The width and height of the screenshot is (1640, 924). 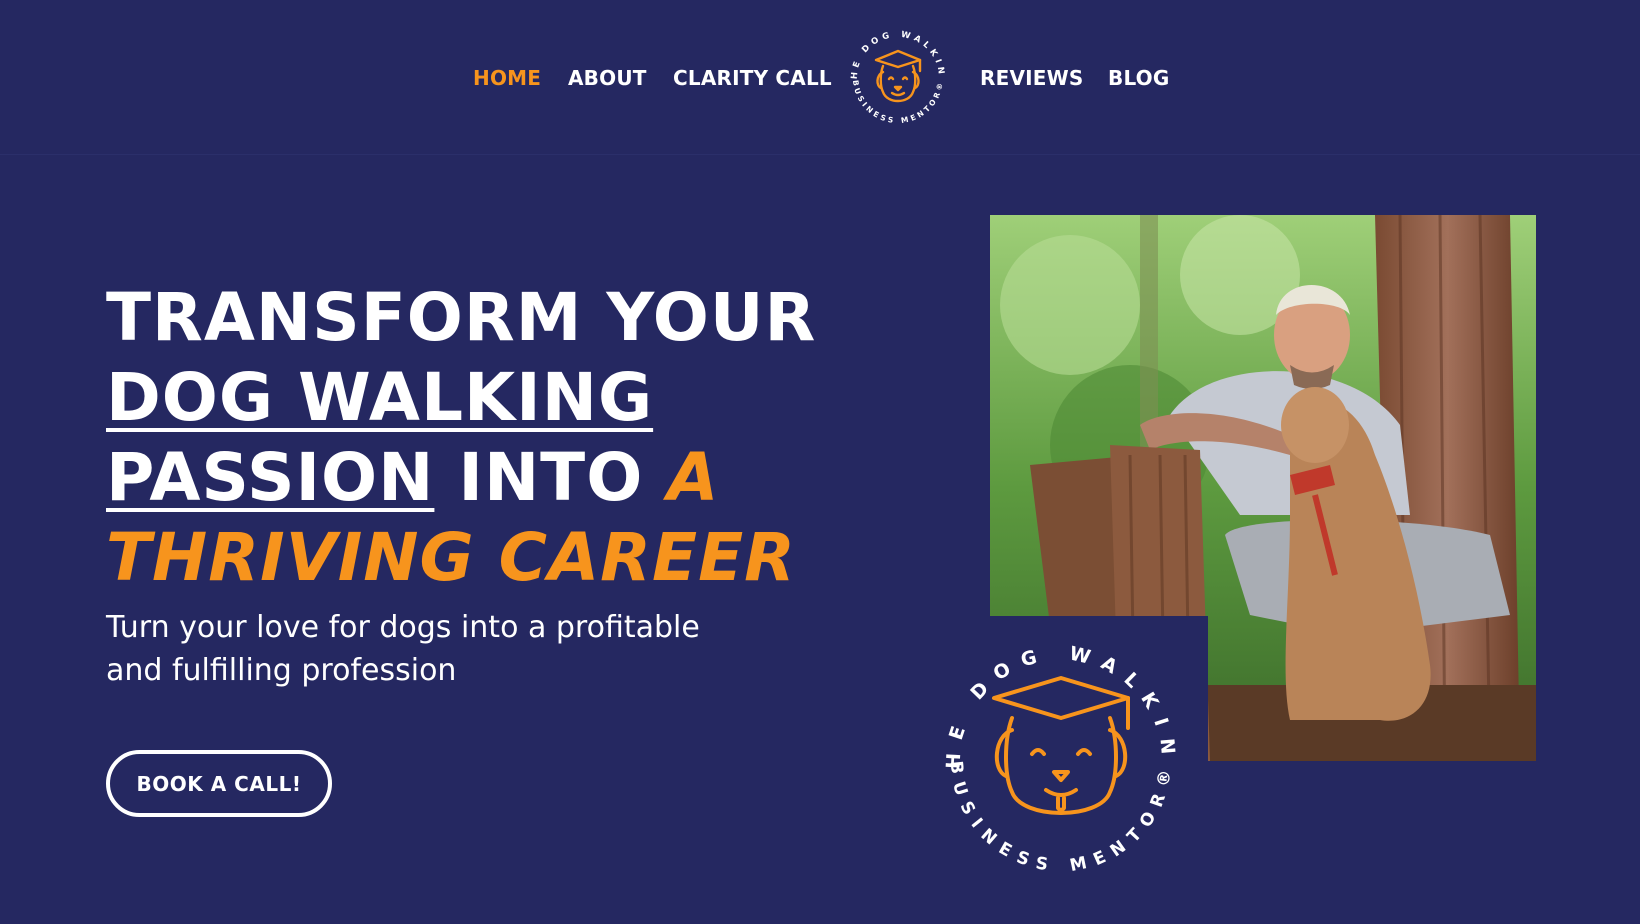 I want to click on headline-passion: PASSION, so click(x=270, y=477).